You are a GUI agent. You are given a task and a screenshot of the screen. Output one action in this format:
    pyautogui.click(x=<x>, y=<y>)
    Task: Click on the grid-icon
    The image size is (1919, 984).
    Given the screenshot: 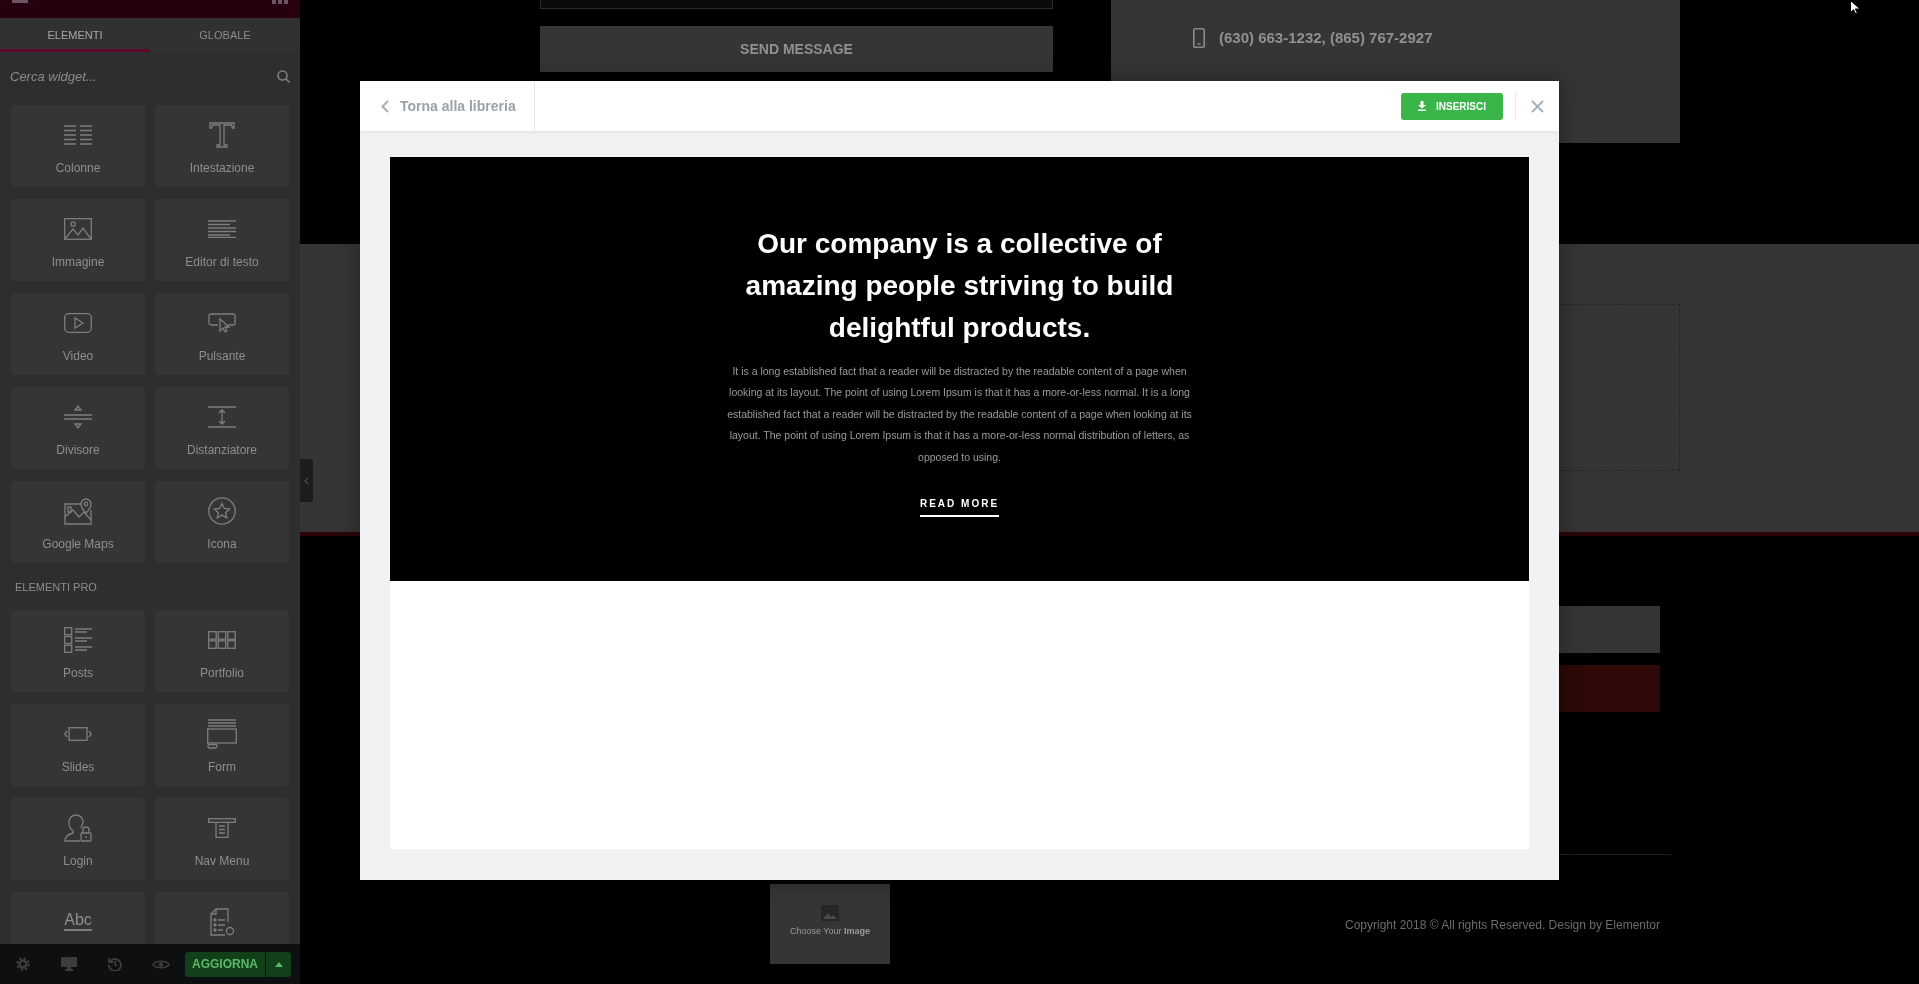 What is the action you would take?
    pyautogui.click(x=222, y=640)
    